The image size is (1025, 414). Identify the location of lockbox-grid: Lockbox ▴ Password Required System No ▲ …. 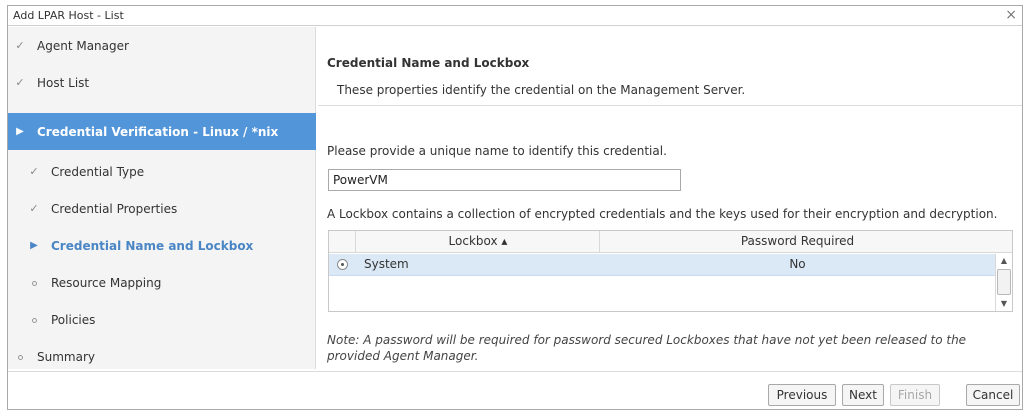
(670, 271).